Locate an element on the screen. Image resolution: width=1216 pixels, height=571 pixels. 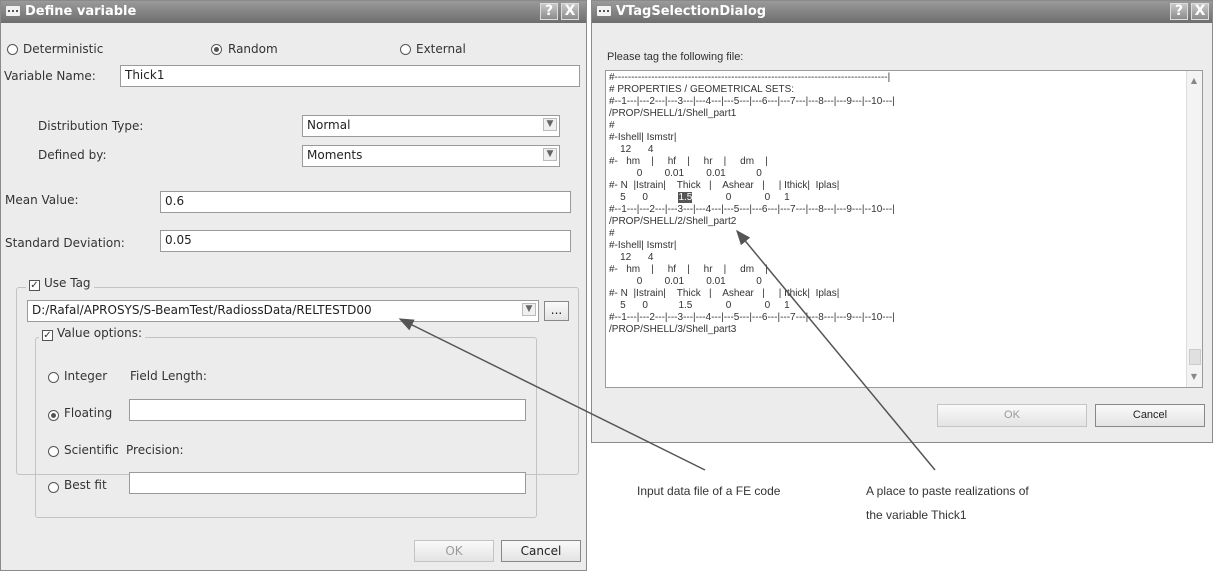
radio-deterministic-label: Deterministic is located at coordinates (63, 49).